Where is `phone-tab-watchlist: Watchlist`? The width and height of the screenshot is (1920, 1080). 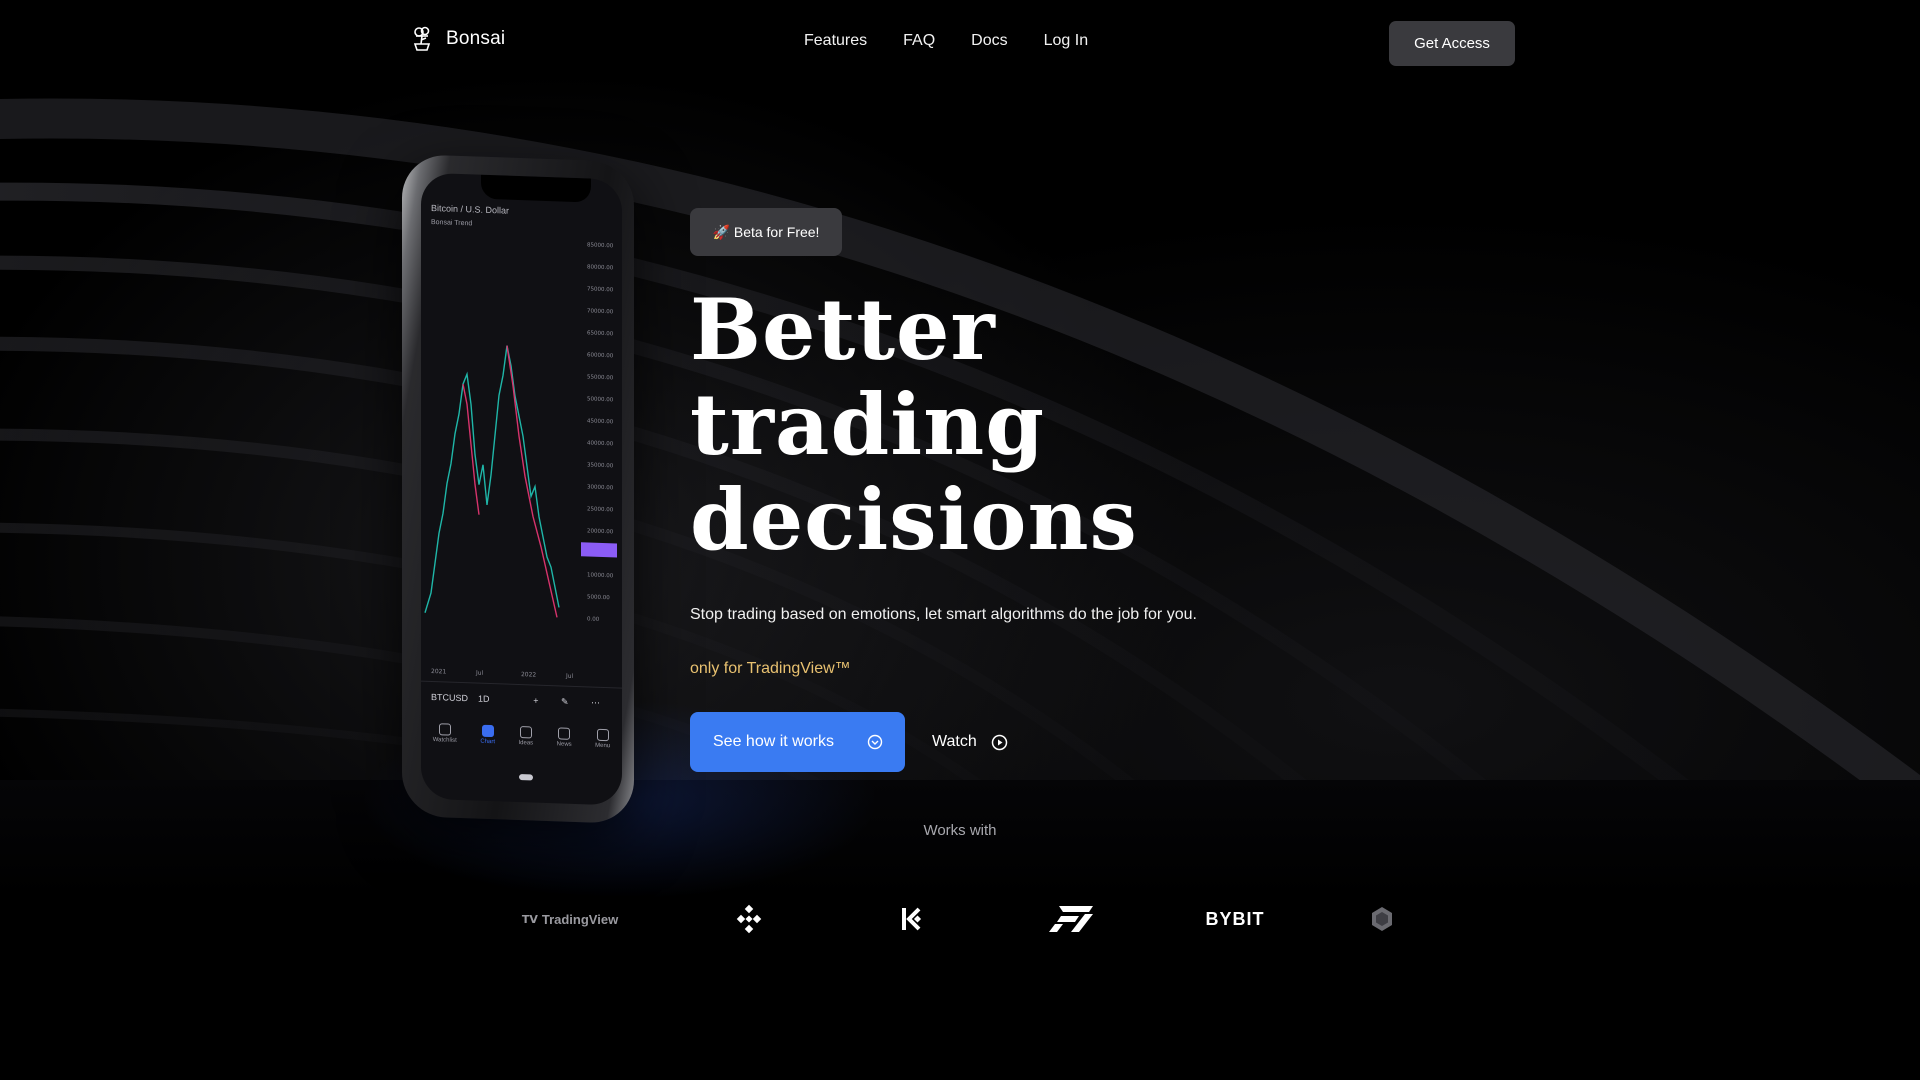 phone-tab-watchlist: Watchlist is located at coordinates (445, 733).